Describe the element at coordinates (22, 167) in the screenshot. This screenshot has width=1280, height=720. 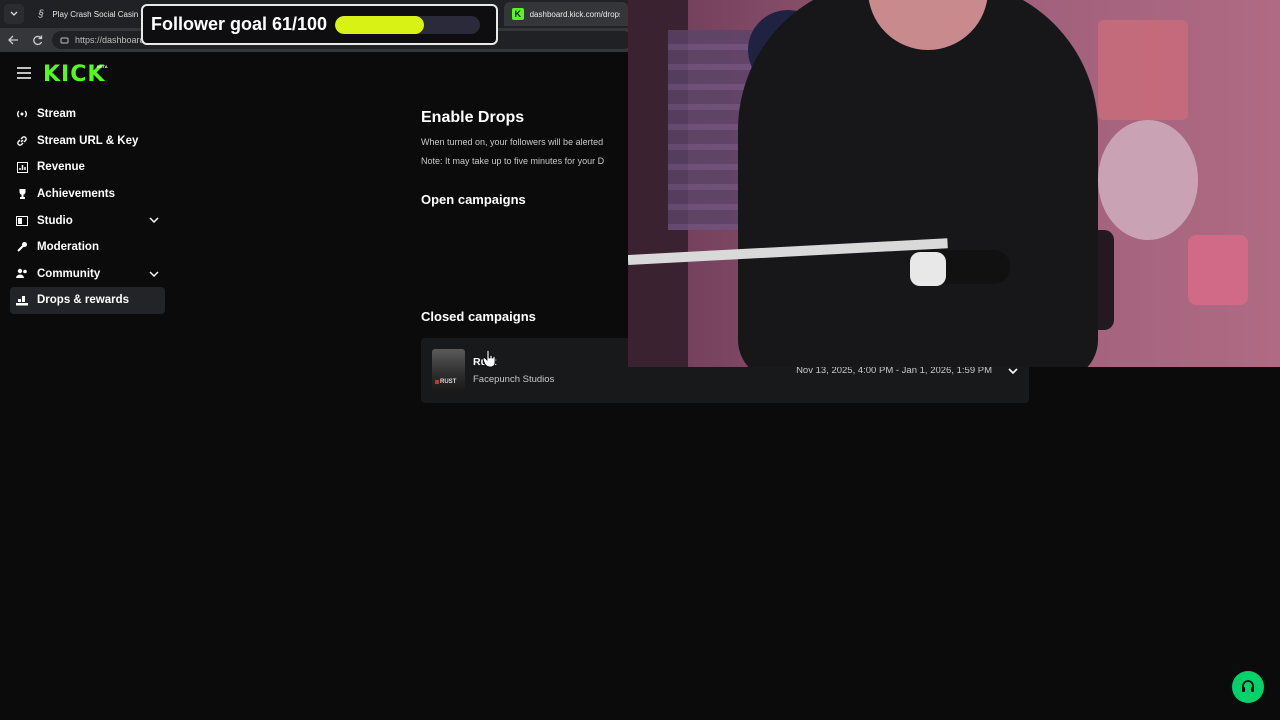
I see `chart-icon` at that location.